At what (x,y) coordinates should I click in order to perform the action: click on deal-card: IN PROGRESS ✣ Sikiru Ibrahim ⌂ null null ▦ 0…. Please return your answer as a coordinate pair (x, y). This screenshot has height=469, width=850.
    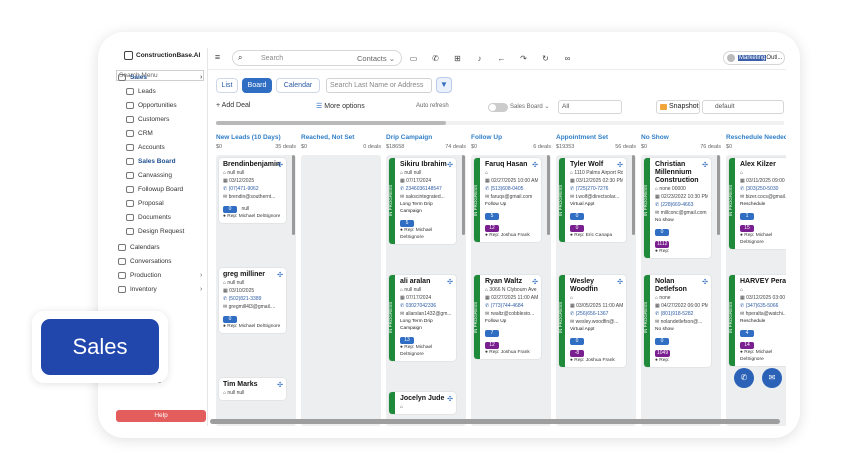
    Looking at the image, I should click on (422, 201).